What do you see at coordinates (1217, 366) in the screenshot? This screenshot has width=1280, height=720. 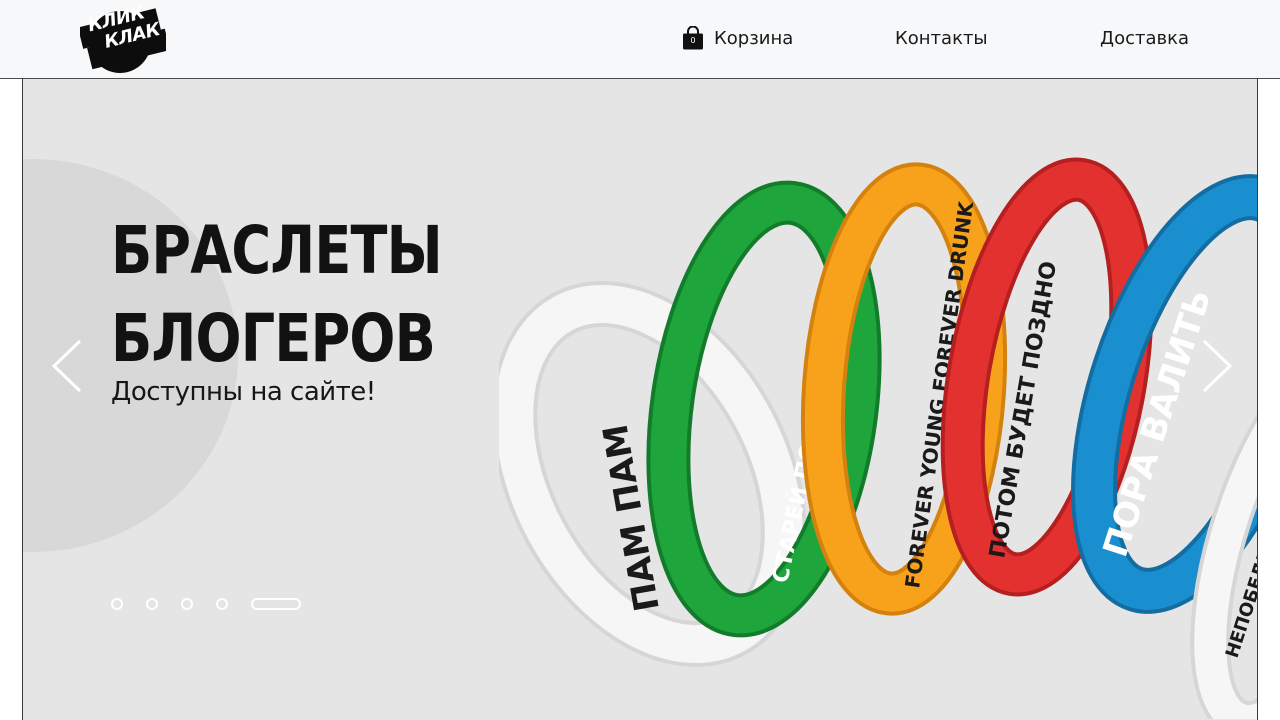 I see `chevron-right-icon` at bounding box center [1217, 366].